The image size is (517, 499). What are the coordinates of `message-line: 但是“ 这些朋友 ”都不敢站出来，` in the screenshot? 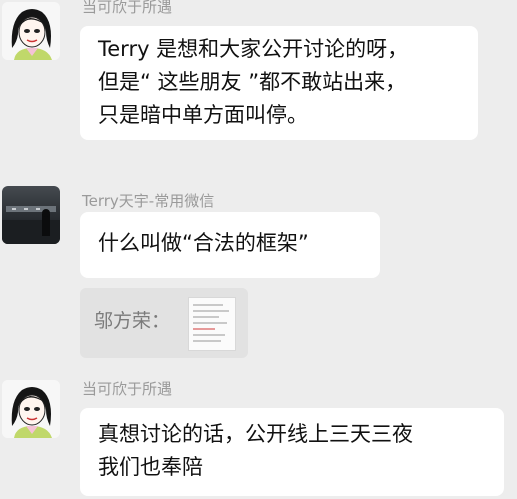 It's located at (252, 82).